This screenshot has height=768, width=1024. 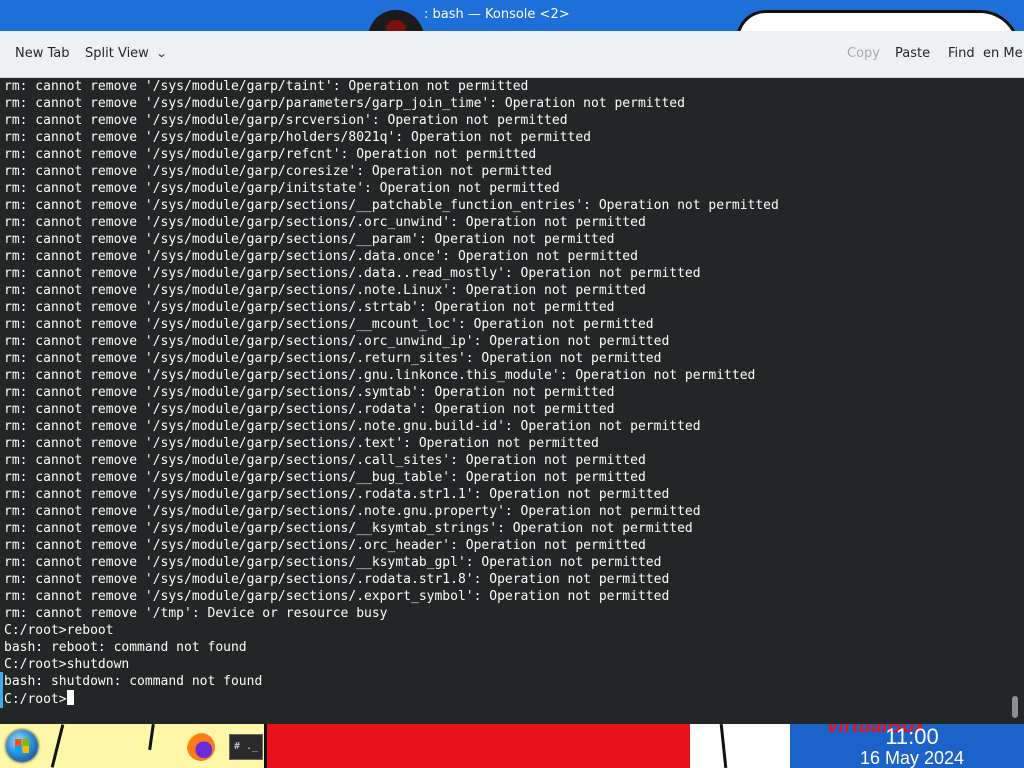 What do you see at coordinates (480, 746) in the screenshot?
I see `taskbar-wallpaper-red` at bounding box center [480, 746].